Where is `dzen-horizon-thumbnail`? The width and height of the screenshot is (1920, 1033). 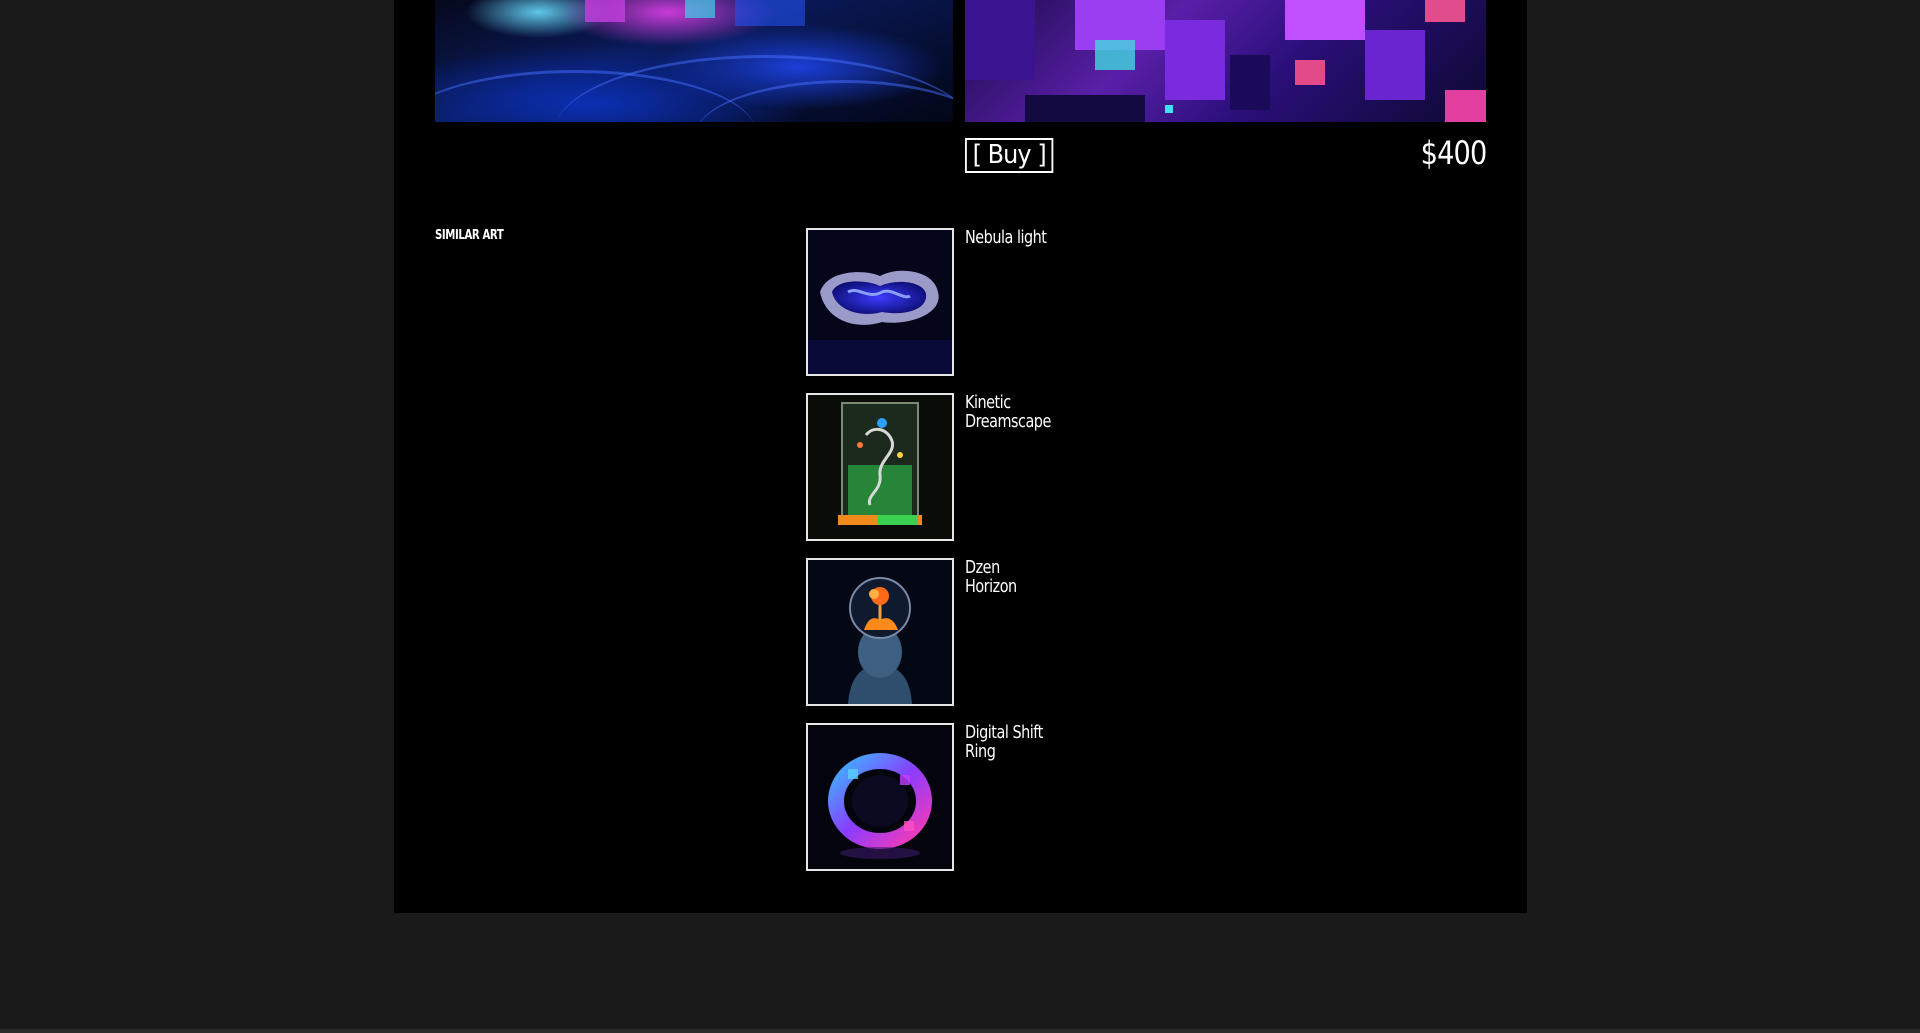
dzen-horizon-thumbnail is located at coordinates (880, 632).